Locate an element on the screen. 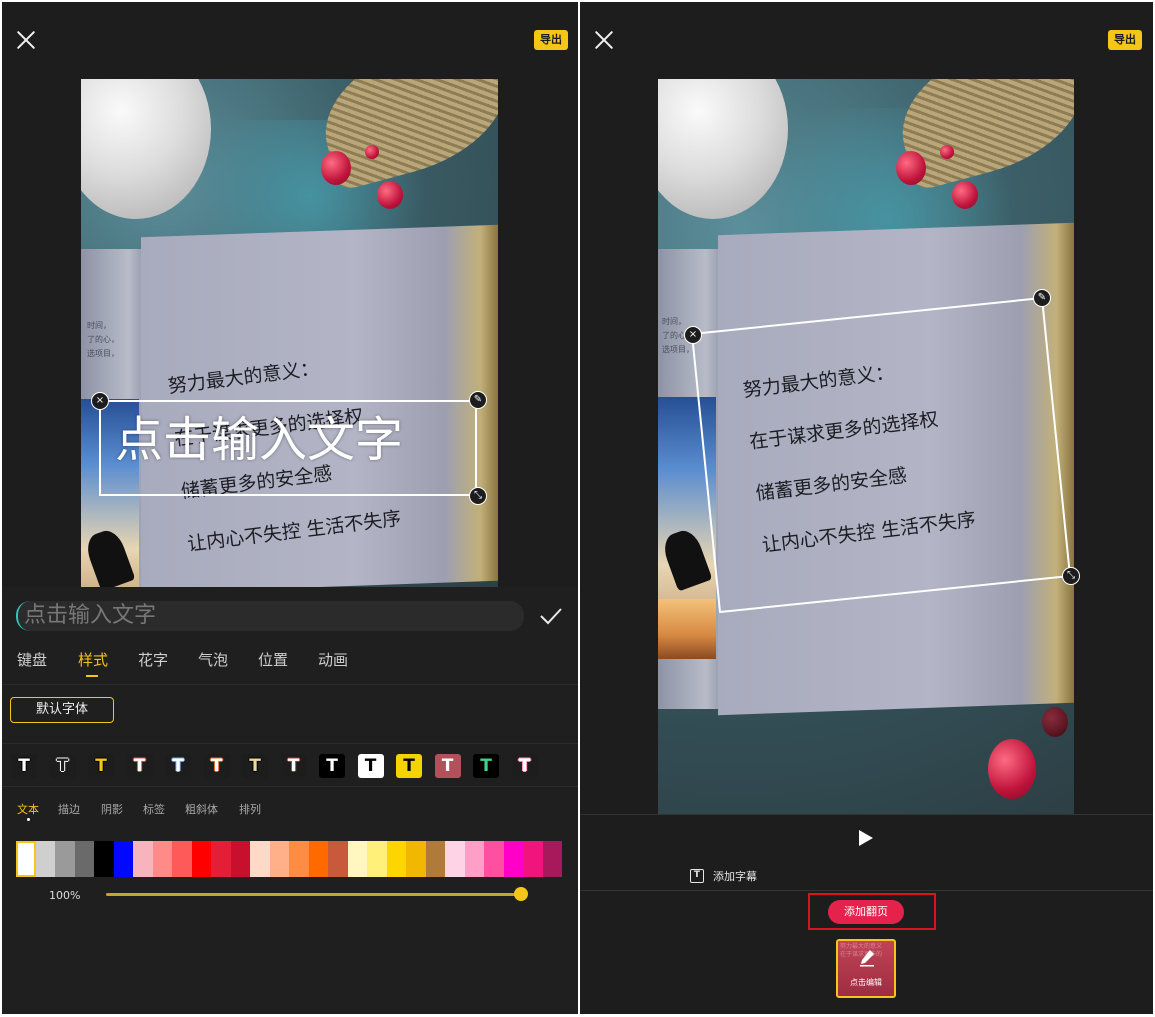 This screenshot has height=1017, width=1155. subtab-stroke: 描边 is located at coordinates (69, 809).